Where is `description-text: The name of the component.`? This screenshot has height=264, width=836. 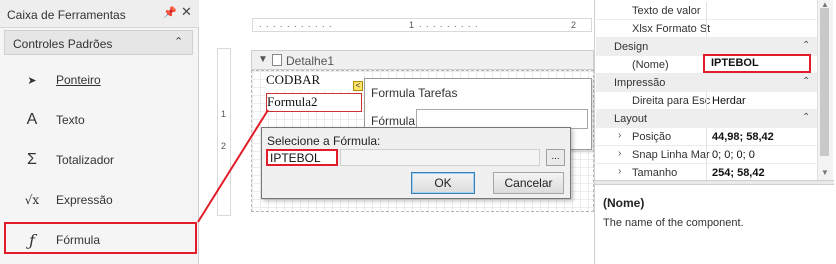
description-text: The name of the component. is located at coordinates (673, 223).